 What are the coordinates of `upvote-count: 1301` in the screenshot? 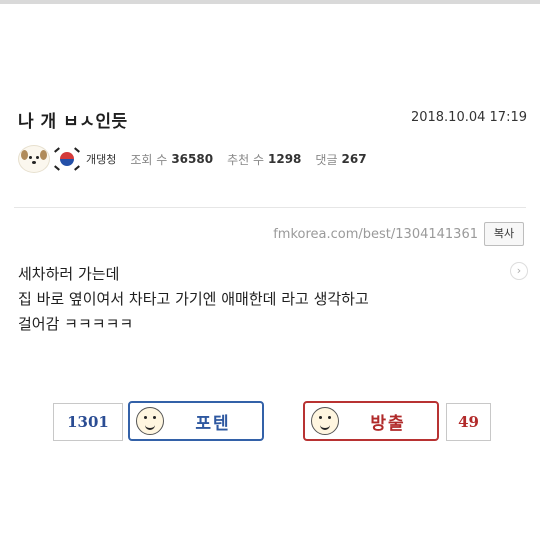 It's located at (88, 422).